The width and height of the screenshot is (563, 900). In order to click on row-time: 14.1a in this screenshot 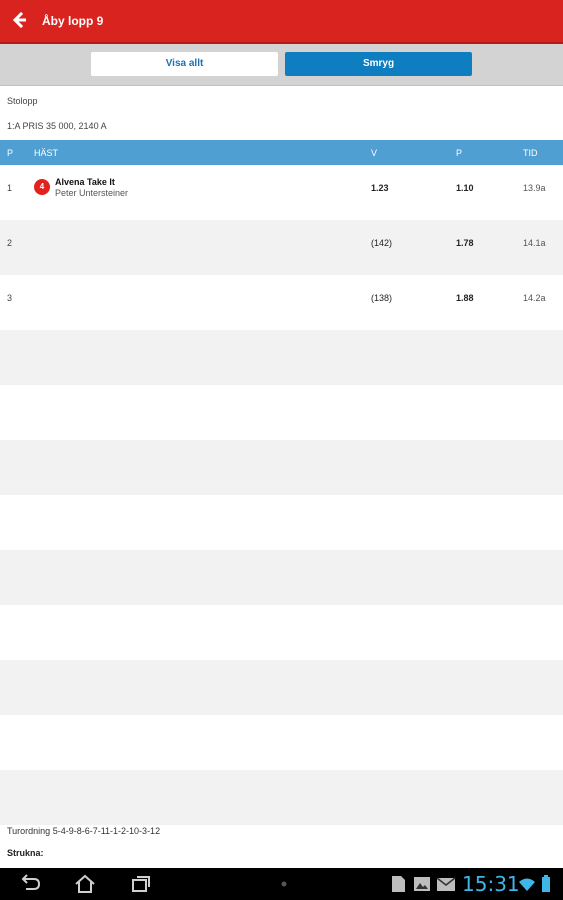, I will do `click(534, 243)`.